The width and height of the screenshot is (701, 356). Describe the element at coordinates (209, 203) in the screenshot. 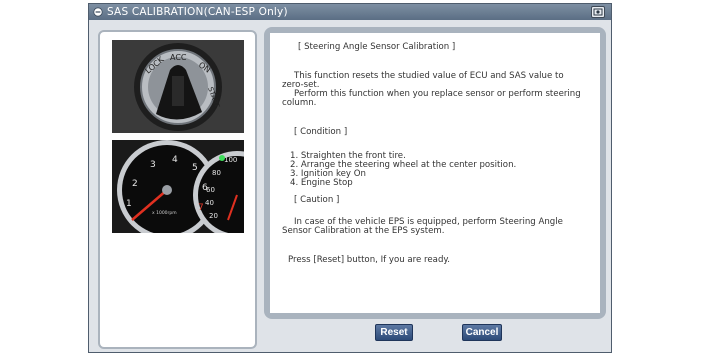

I see `speed-tick-40: 40` at that location.